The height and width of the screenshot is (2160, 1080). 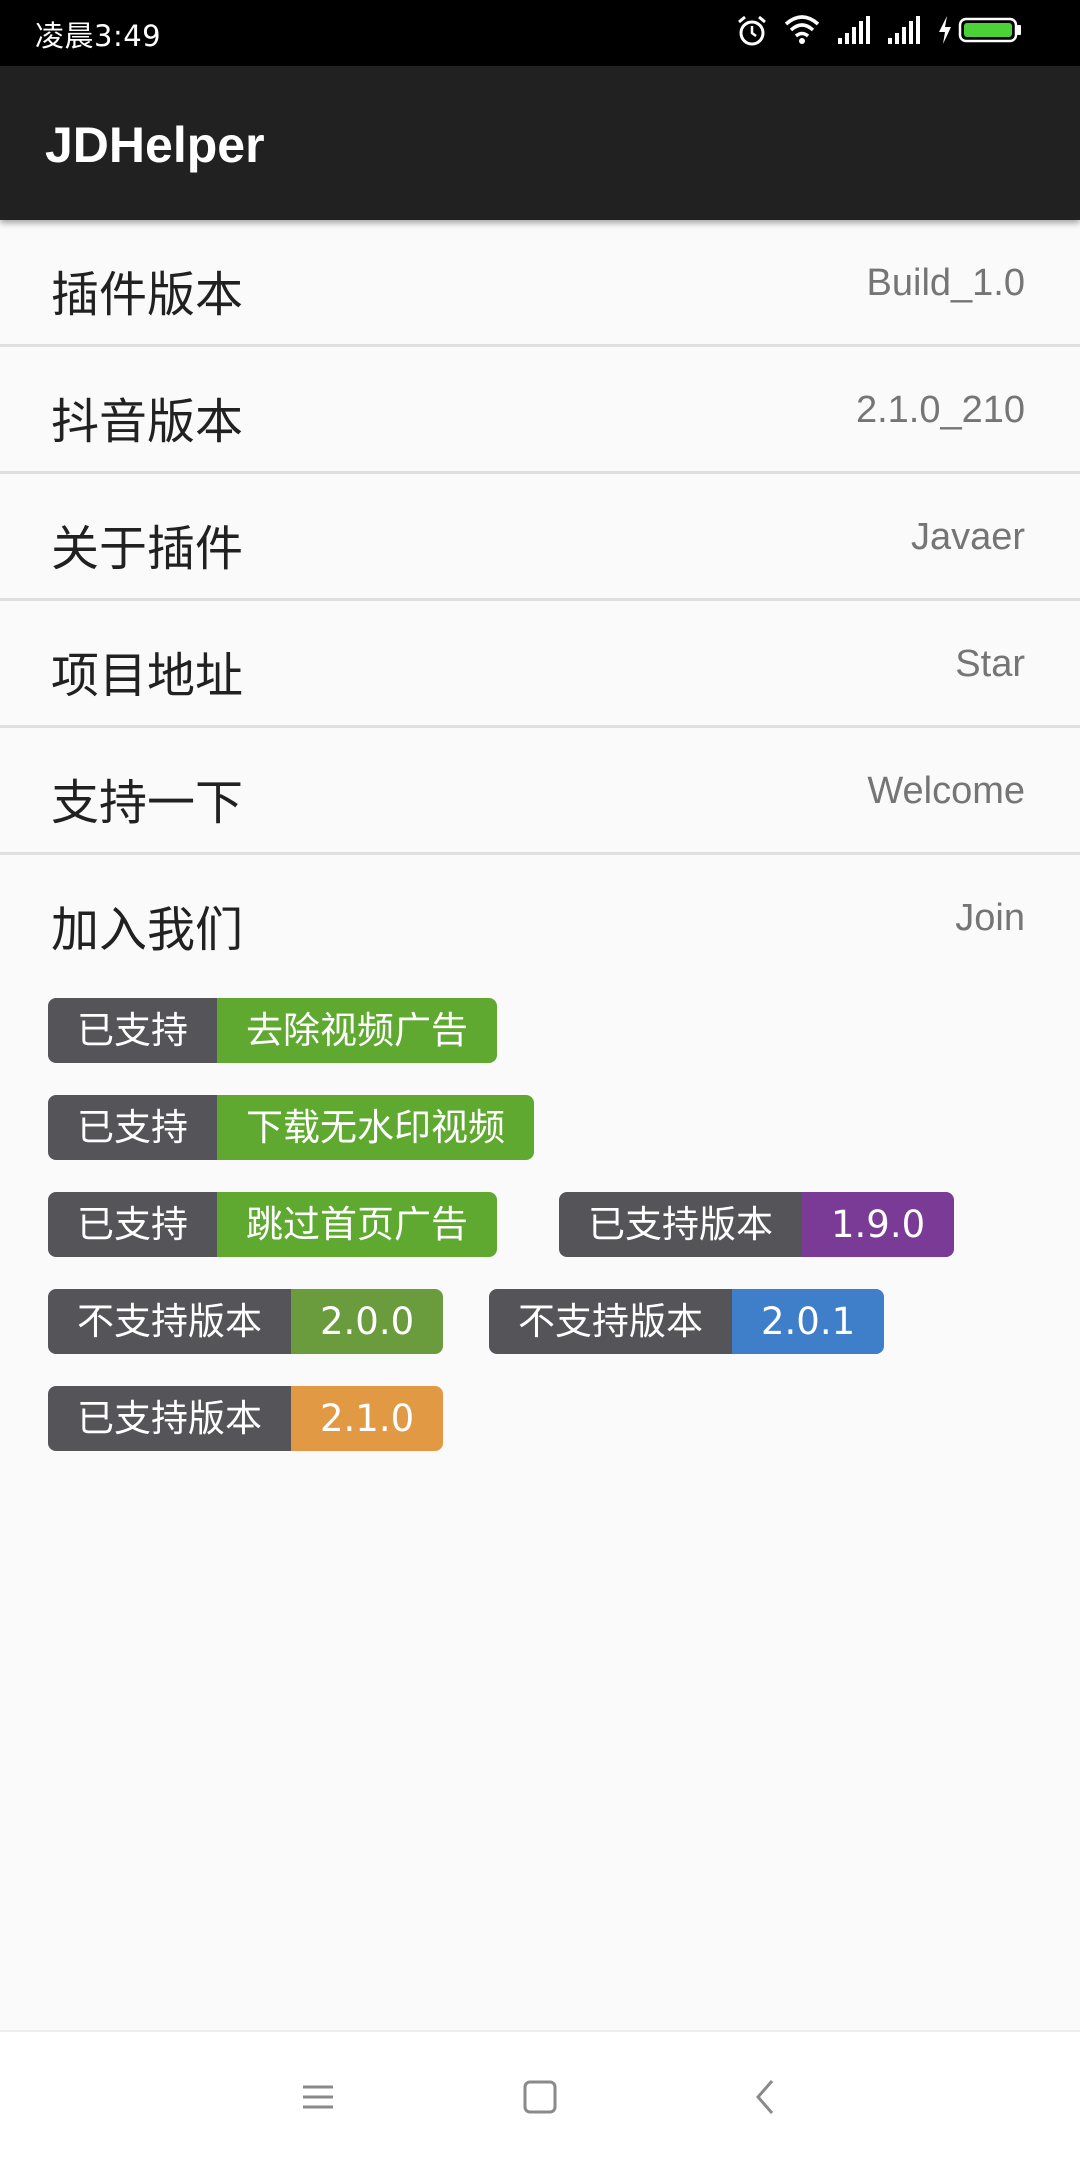 I want to click on status-time: 凌晨3:49, so click(x=98, y=36).